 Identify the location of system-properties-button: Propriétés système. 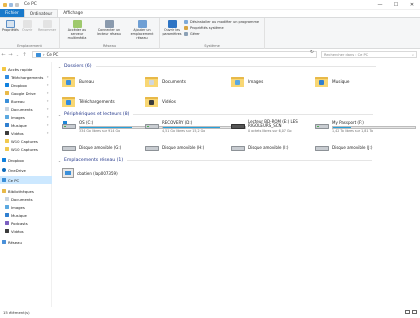
(204, 28).